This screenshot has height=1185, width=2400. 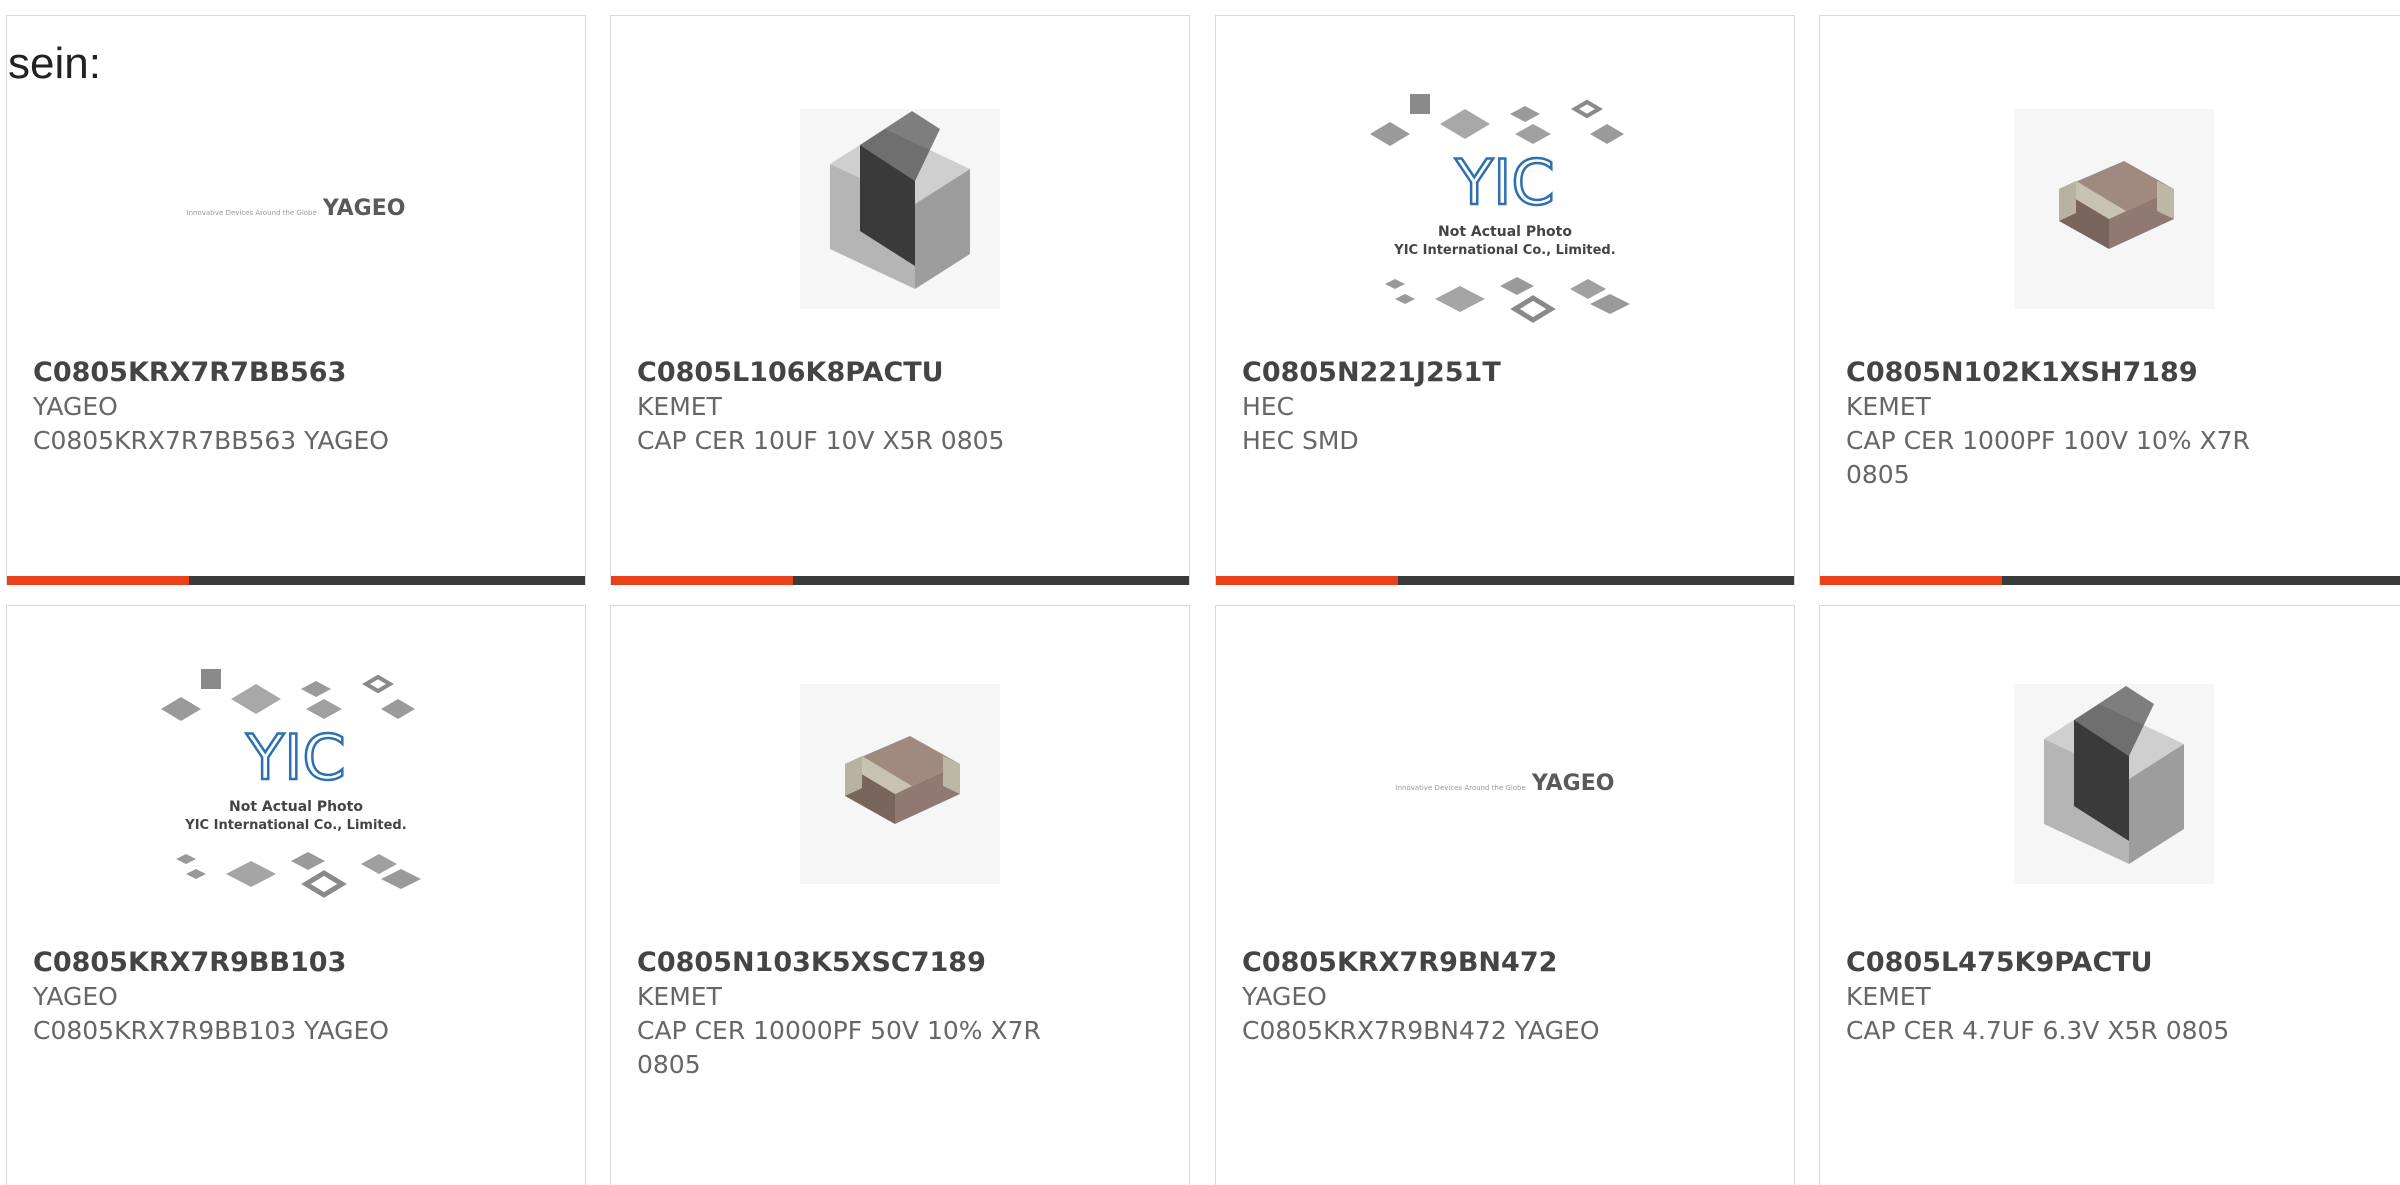 What do you see at coordinates (253, 373) in the screenshot?
I see `part-number-link: C0805KRX7R7BB563` at bounding box center [253, 373].